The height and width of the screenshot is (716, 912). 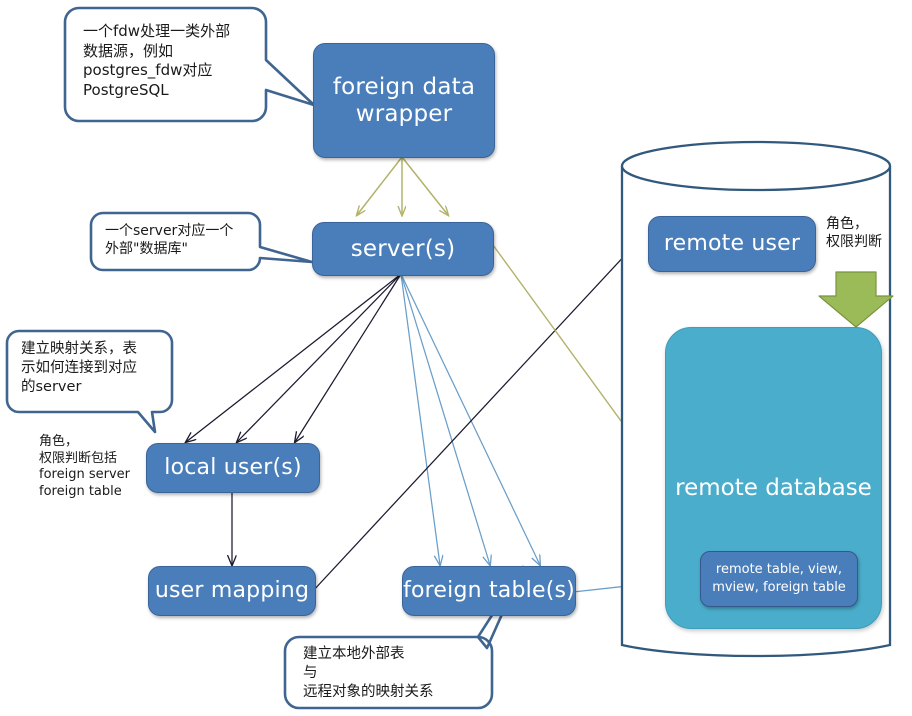 What do you see at coordinates (84, 466) in the screenshot?
I see `note-local-user-permissions: 角色， 权限判断包括 foreign server foreign table` at bounding box center [84, 466].